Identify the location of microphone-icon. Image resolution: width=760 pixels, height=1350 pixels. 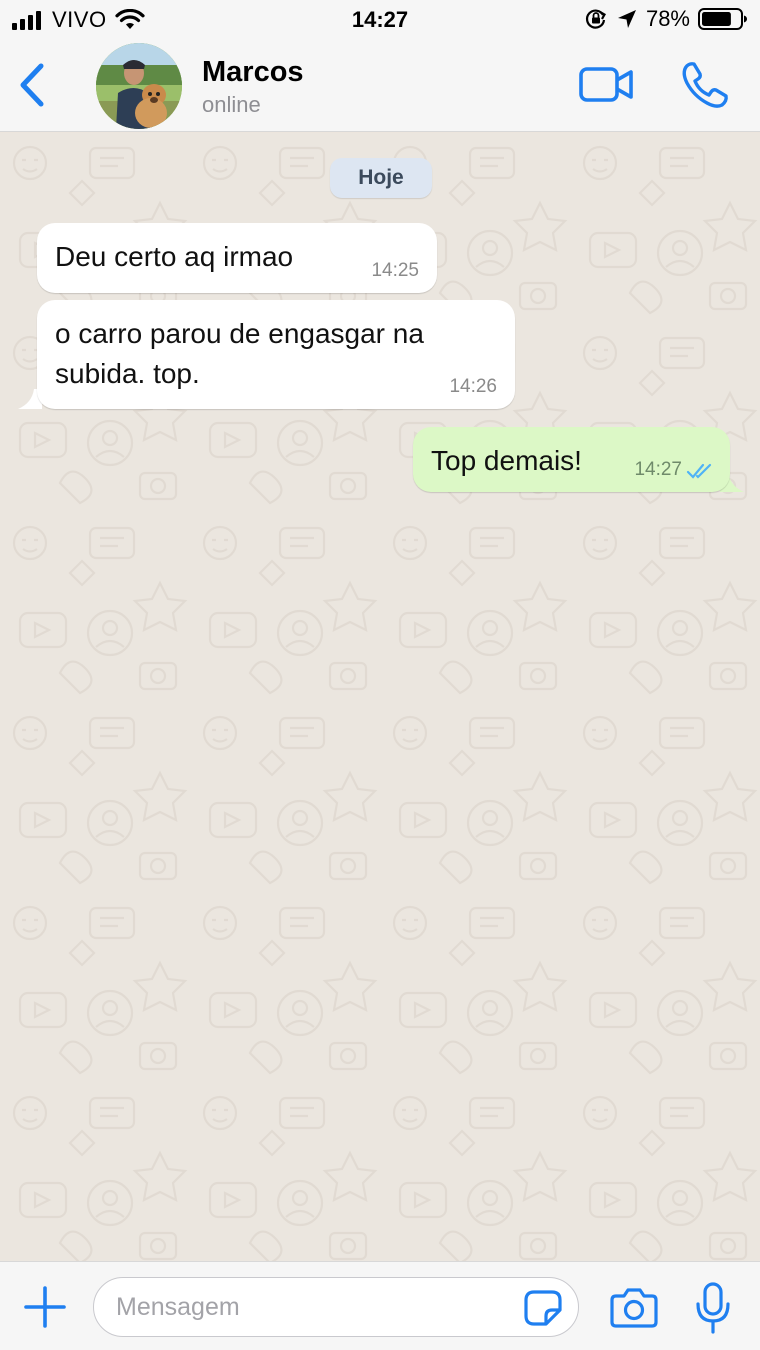
(713, 1308).